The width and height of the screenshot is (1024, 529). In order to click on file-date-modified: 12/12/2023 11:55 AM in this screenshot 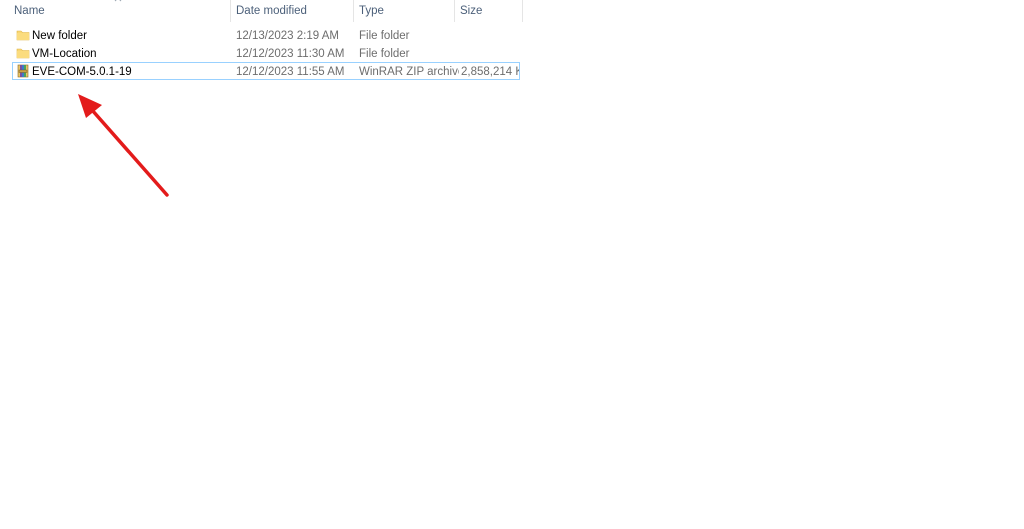, I will do `click(290, 72)`.